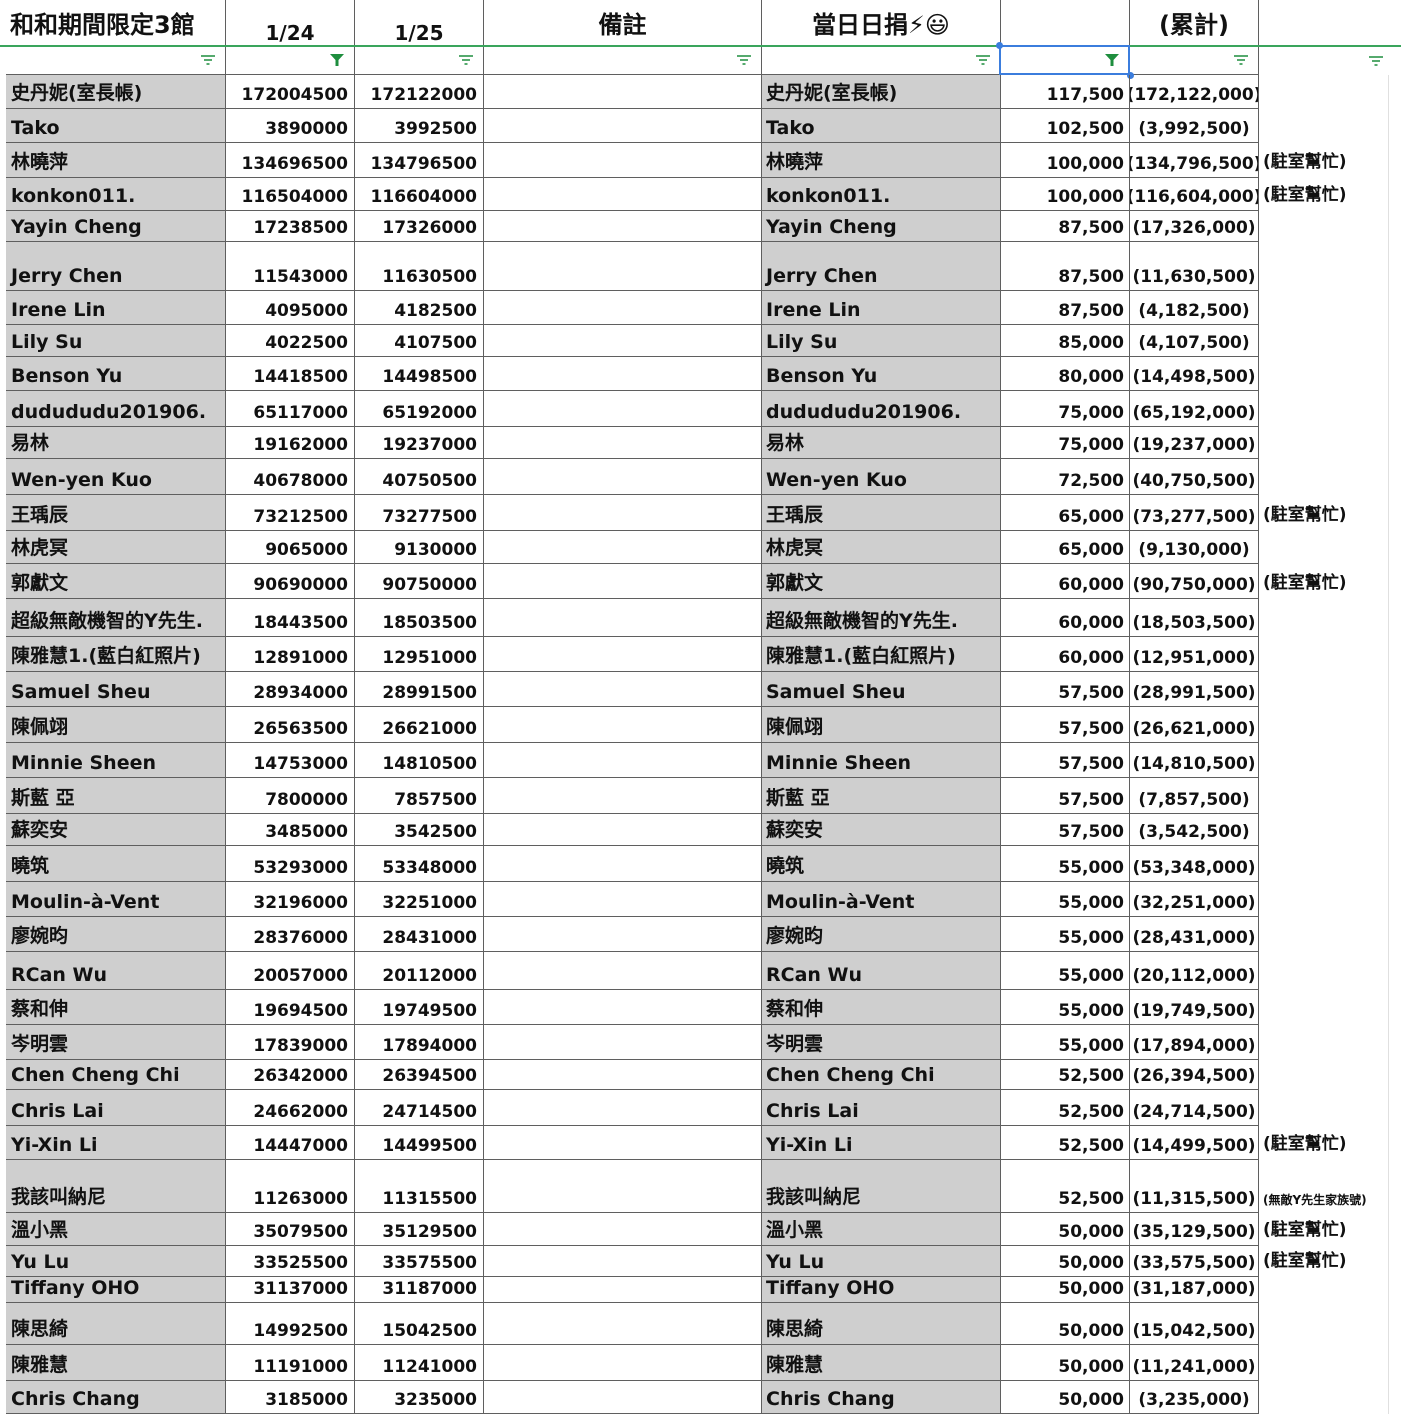  Describe the element at coordinates (1065, 443) in the screenshot. I see `daily-donation-cell: 75,000` at that location.